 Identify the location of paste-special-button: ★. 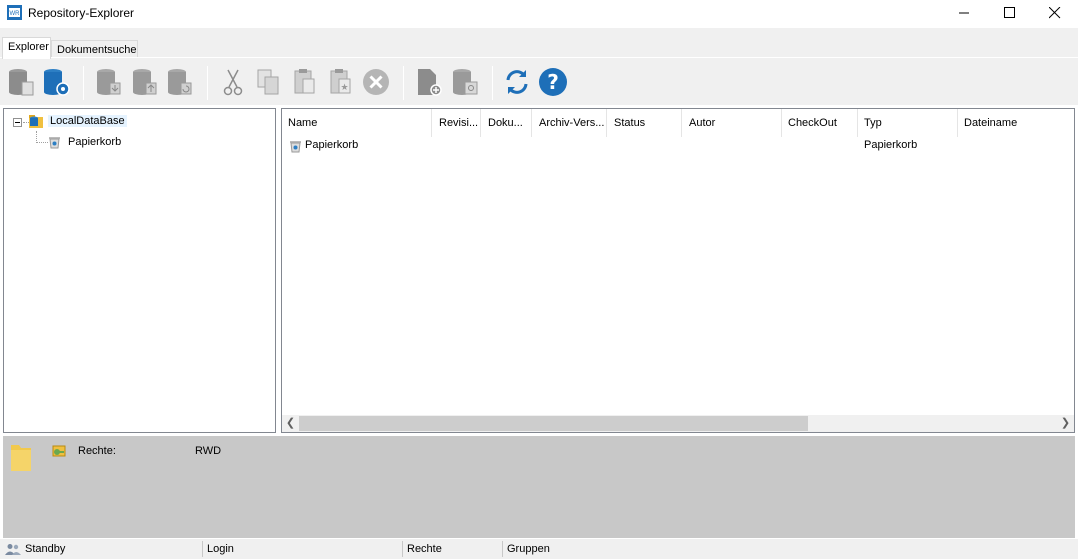
(341, 82).